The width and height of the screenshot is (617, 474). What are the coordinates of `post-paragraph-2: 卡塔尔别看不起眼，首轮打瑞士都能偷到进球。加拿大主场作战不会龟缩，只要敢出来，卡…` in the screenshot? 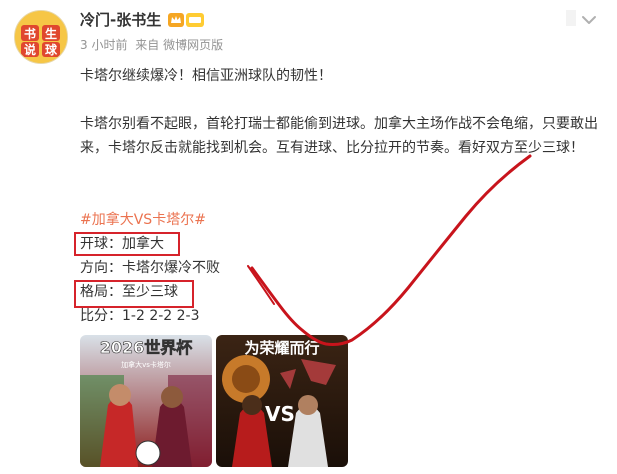 It's located at (339, 136).